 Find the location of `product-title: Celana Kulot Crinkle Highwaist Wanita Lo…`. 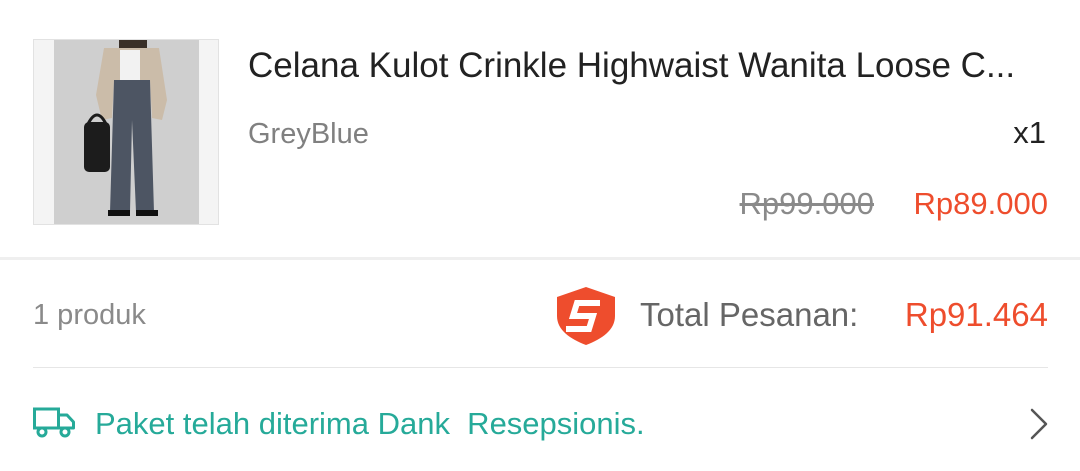

product-title: Celana Kulot Crinkle Highwaist Wanita Lo… is located at coordinates (632, 65).